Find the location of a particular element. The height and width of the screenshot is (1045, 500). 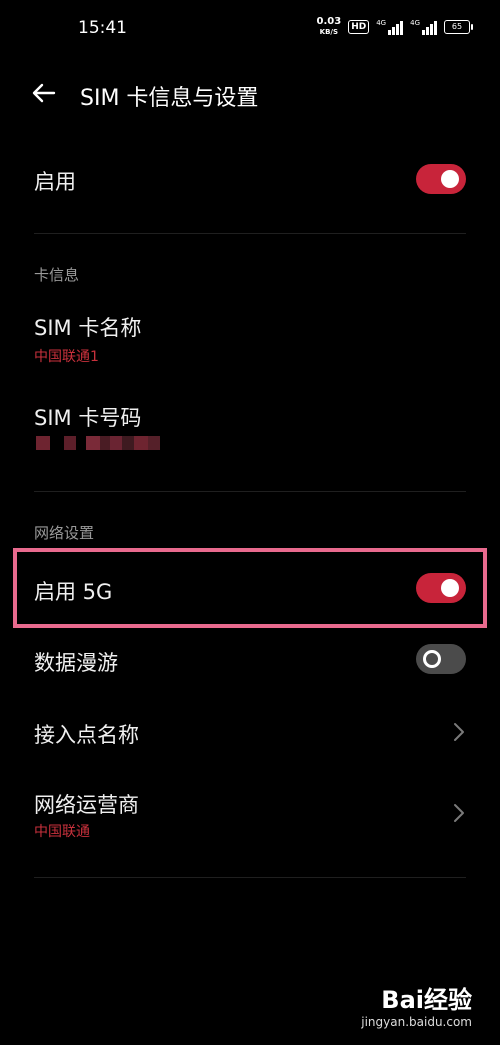

data-roaming-toggle is located at coordinates (441, 659).